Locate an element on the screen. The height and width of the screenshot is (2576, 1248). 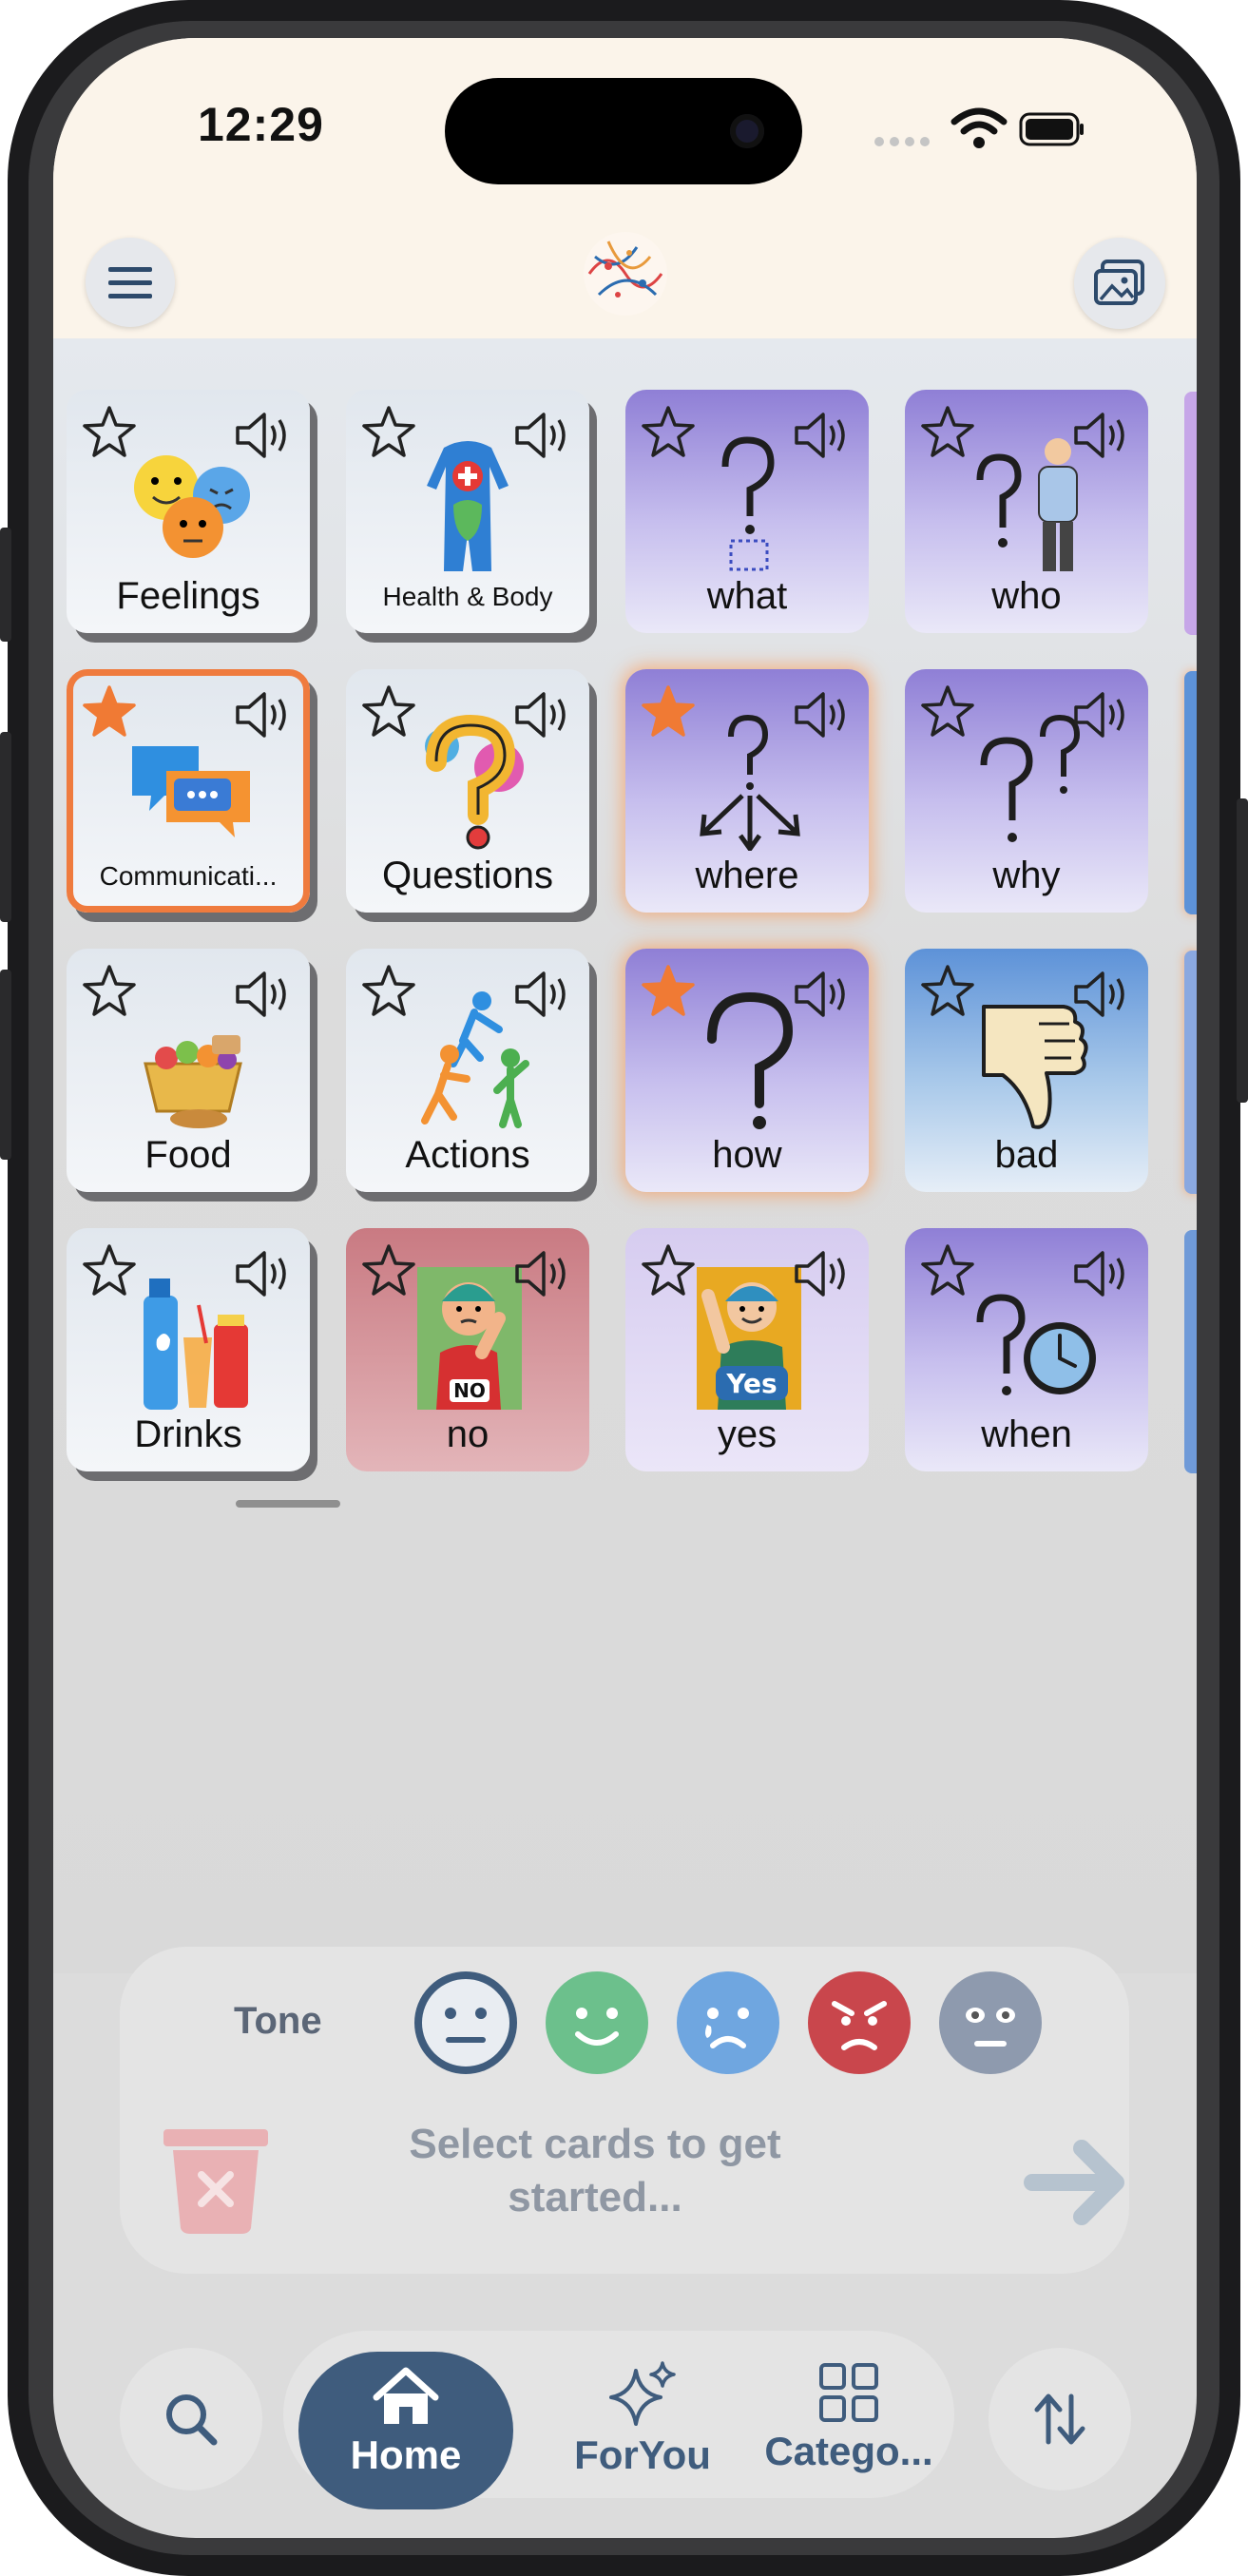
signal-icon is located at coordinates (902, 141).